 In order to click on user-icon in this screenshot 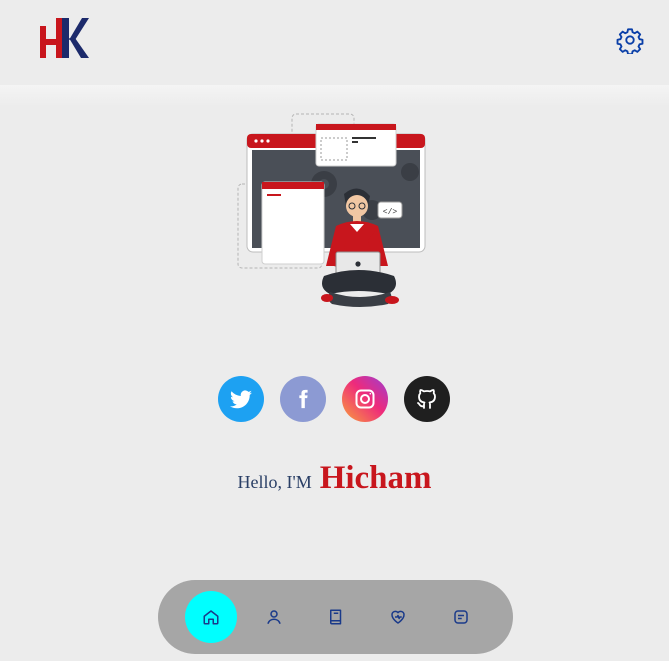, I will do `click(274, 617)`.